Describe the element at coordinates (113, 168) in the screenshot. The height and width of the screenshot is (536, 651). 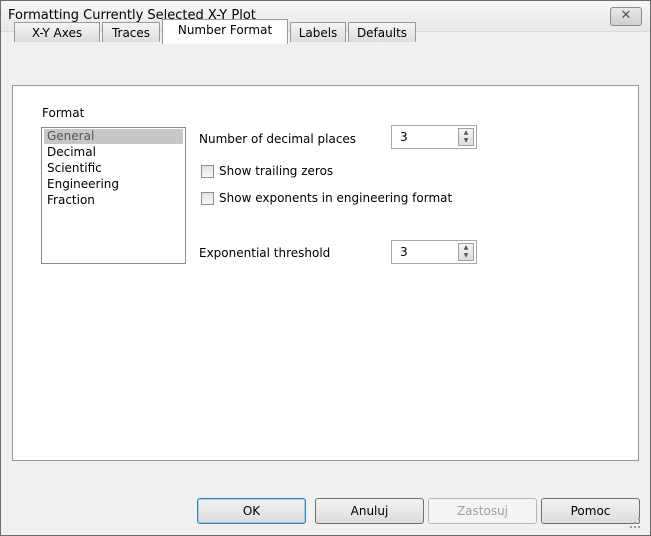
I see `format-item-scientific: Scientific` at that location.